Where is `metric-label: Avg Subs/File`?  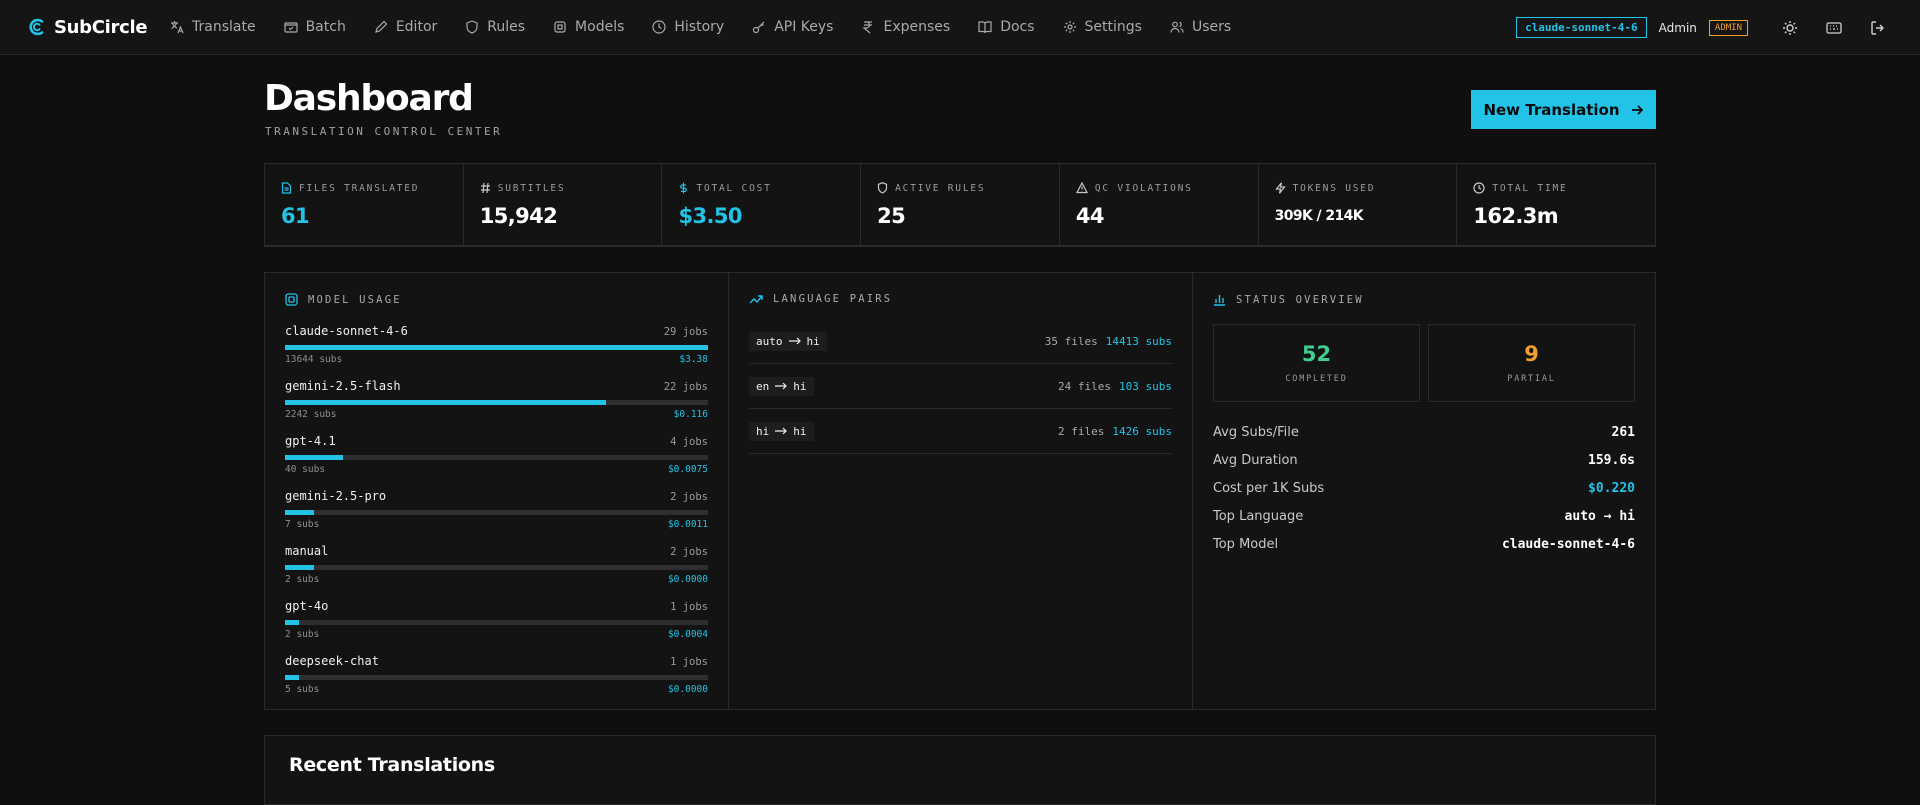 metric-label: Avg Subs/File is located at coordinates (1256, 432).